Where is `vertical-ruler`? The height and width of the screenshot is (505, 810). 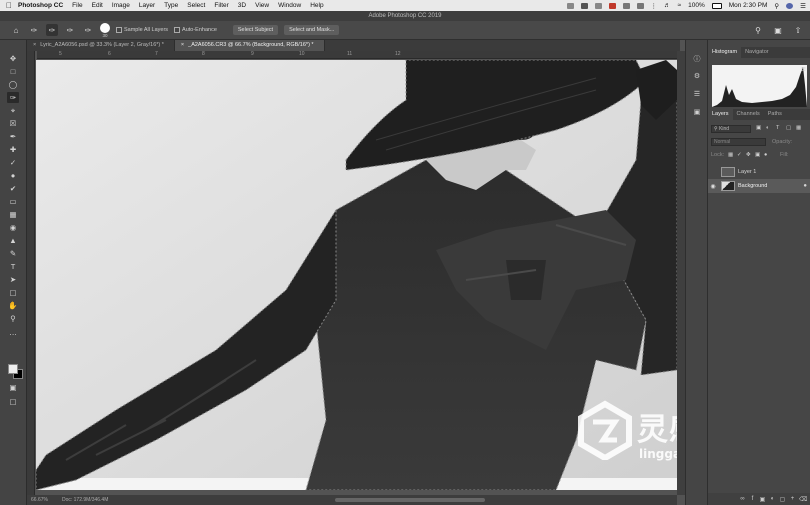 vertical-ruler is located at coordinates (31, 273).